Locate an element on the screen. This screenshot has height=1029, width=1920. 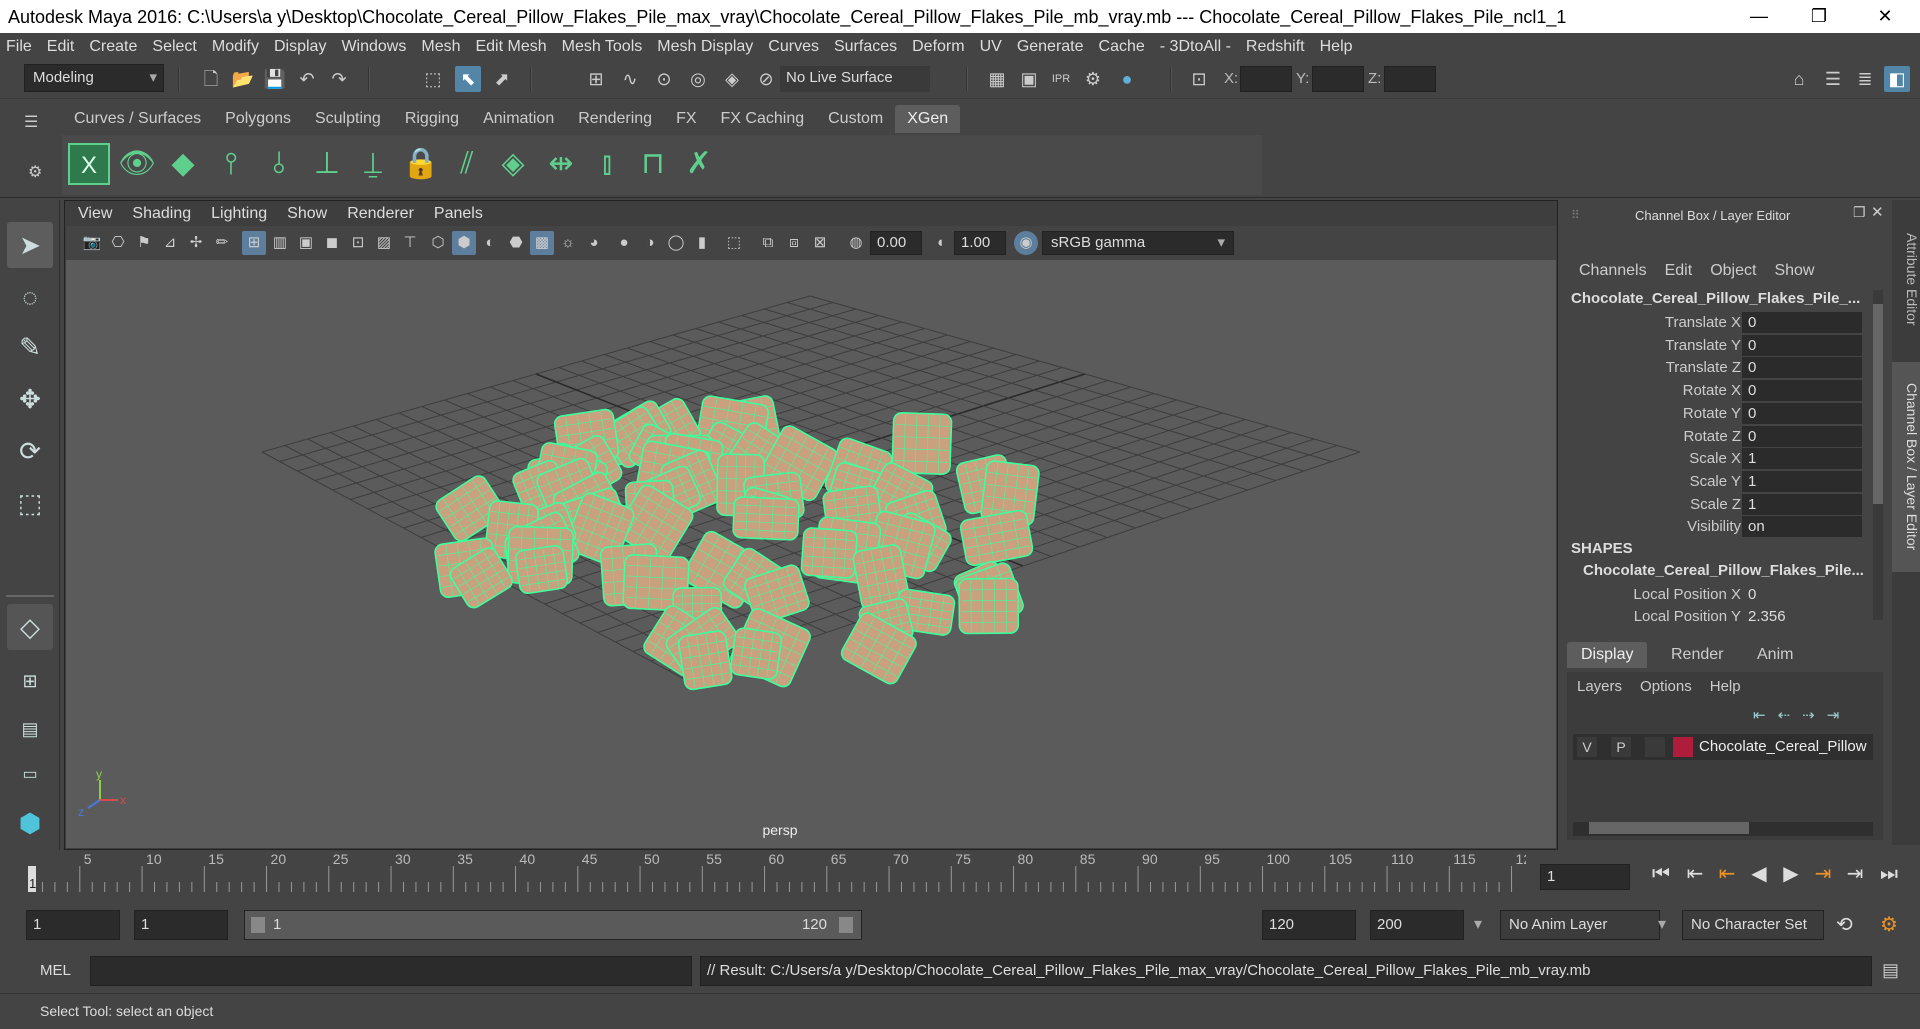
xray-components-icon: ⊠ is located at coordinates (820, 243).